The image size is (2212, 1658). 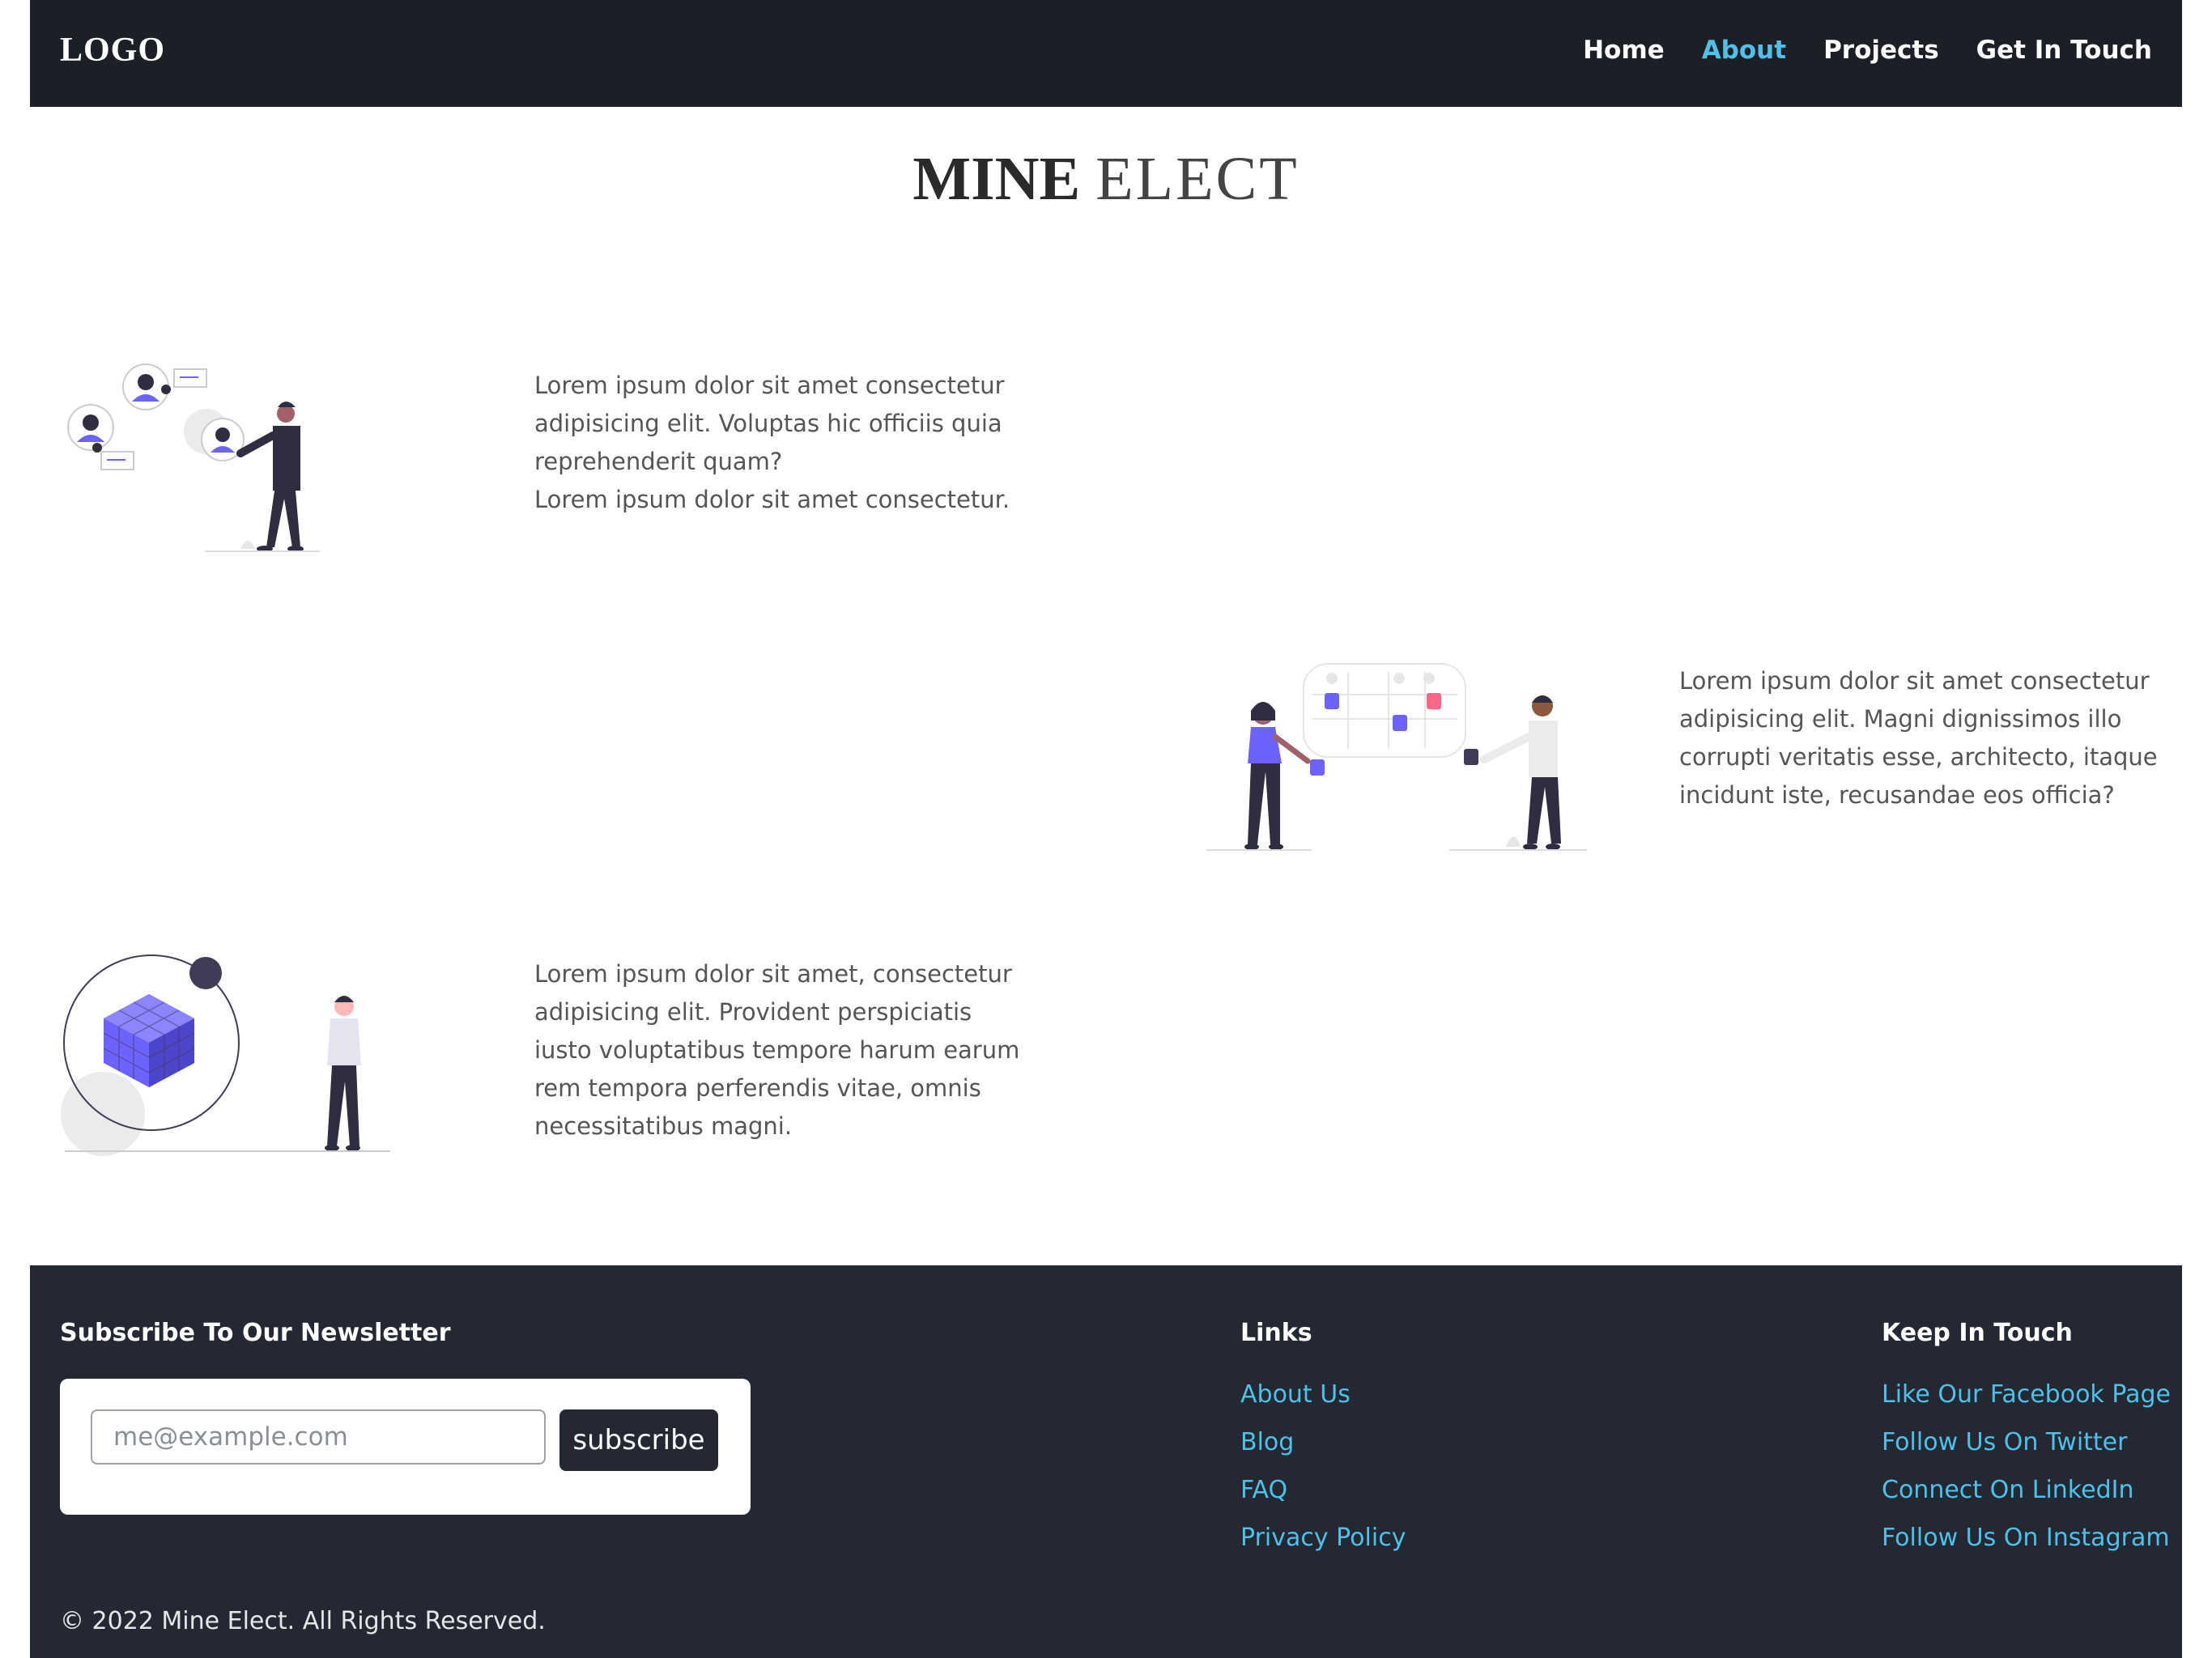 What do you see at coordinates (1276, 1333) in the screenshot?
I see `links-heading: Links` at bounding box center [1276, 1333].